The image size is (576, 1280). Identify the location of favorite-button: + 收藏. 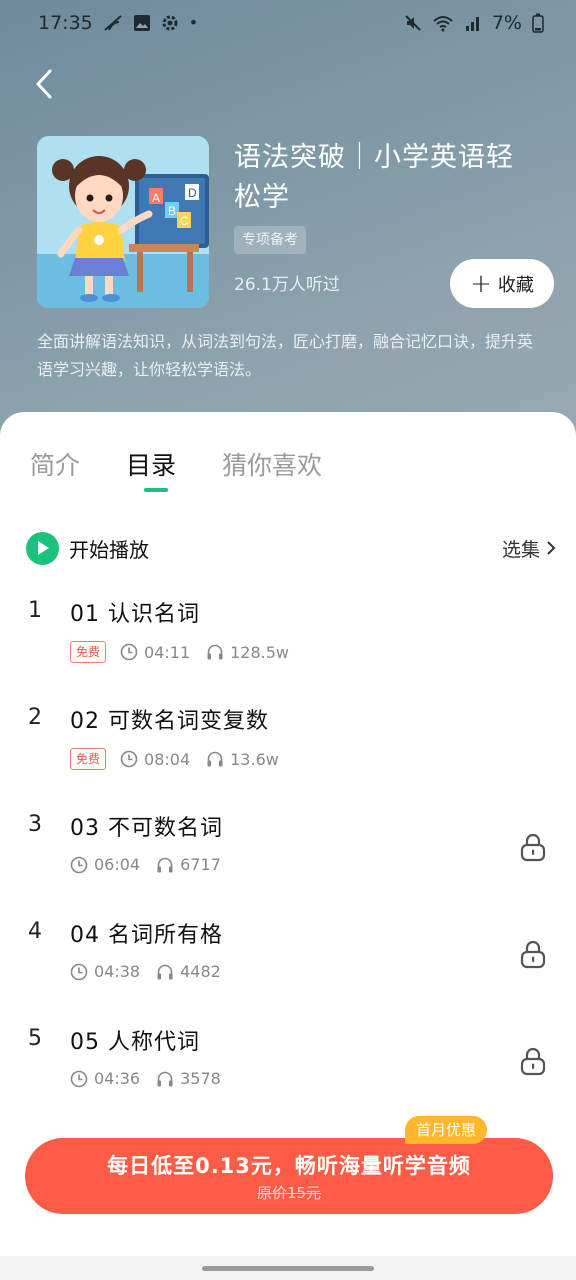
(502, 283).